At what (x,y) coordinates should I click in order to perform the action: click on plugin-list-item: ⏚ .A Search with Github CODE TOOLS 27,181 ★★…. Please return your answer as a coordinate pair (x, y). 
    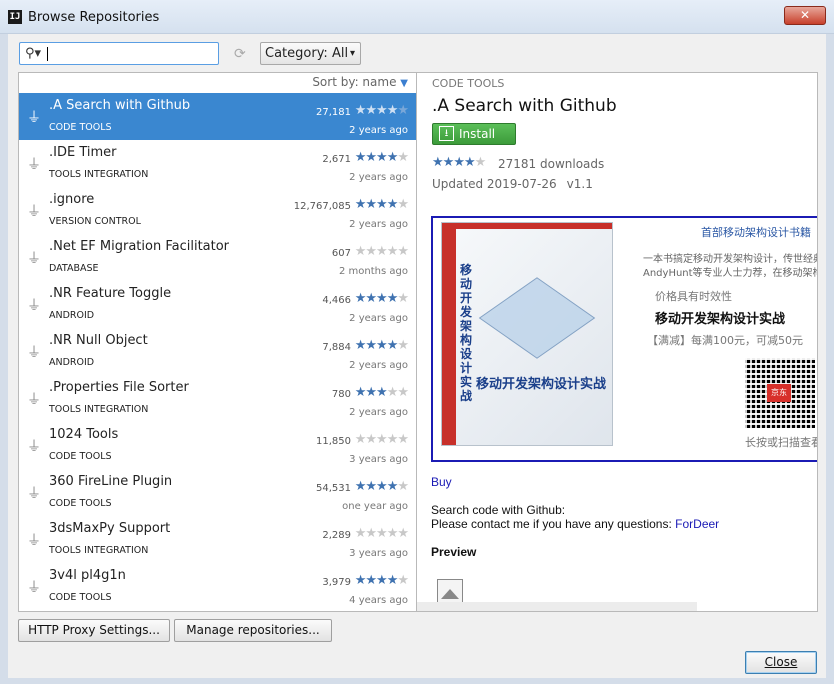
    Looking at the image, I should click on (217, 116).